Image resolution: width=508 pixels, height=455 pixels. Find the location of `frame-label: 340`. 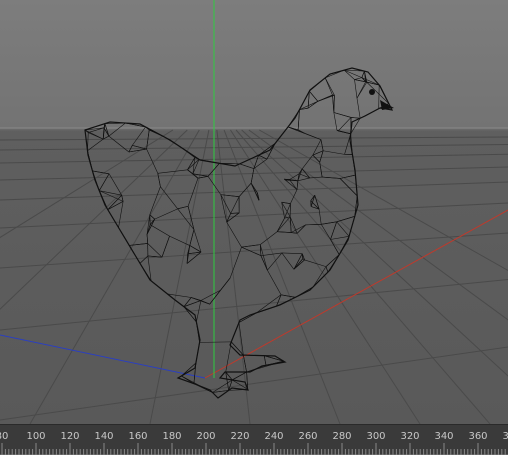

frame-label: 340 is located at coordinates (443, 436).